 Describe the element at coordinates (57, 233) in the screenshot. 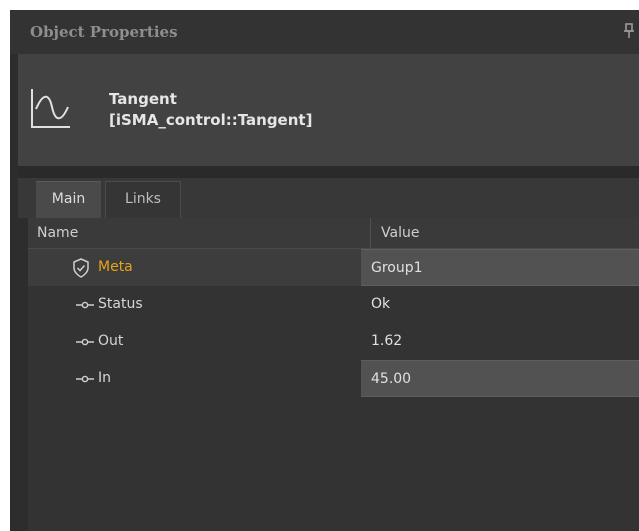

I see `column-header-name: Name` at that location.